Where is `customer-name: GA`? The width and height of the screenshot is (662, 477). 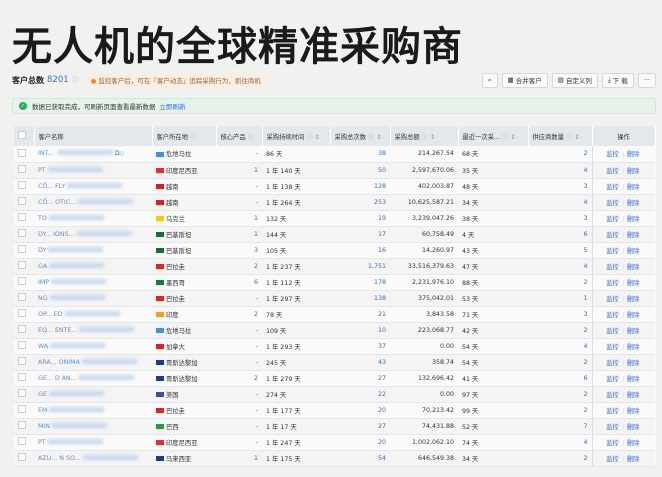
customer-name: GA is located at coordinates (93, 266).